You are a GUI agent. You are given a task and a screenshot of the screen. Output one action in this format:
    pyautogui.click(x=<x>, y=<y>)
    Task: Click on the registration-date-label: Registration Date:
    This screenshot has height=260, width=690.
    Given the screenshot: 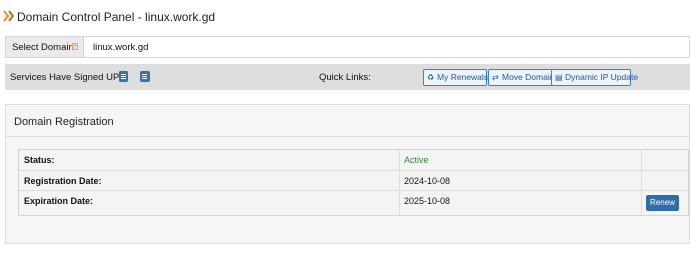 What is the action you would take?
    pyautogui.click(x=63, y=181)
    